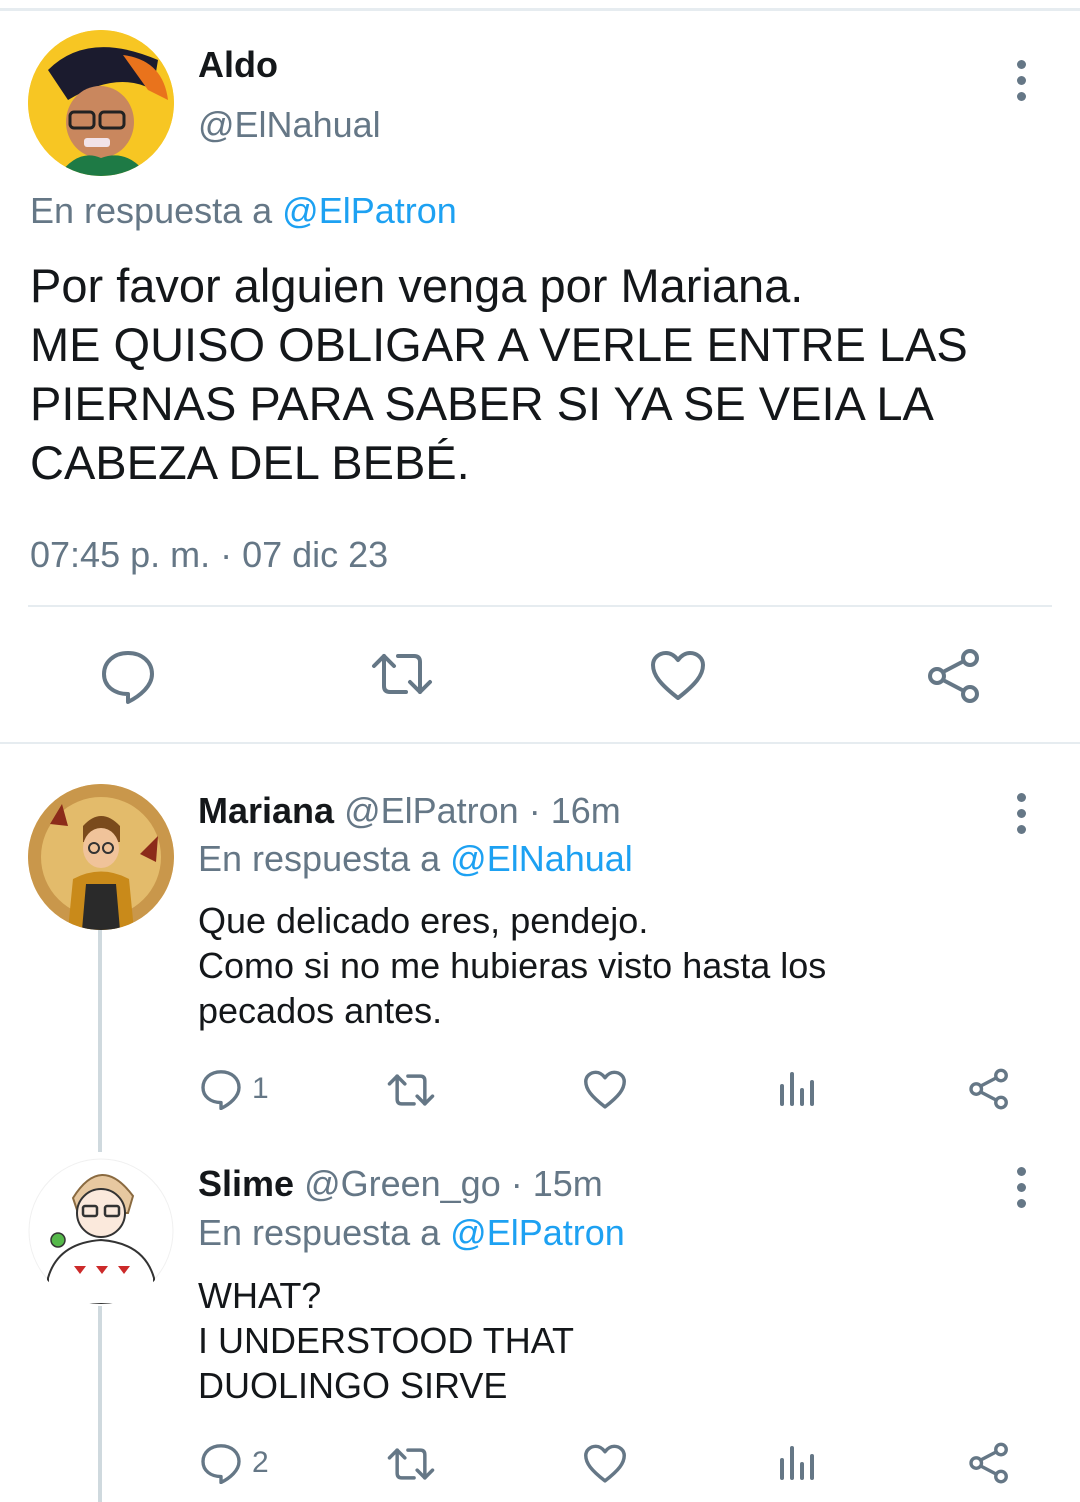 The width and height of the screenshot is (1080, 1502). I want to click on author-handle: @ElNahual, so click(289, 125).